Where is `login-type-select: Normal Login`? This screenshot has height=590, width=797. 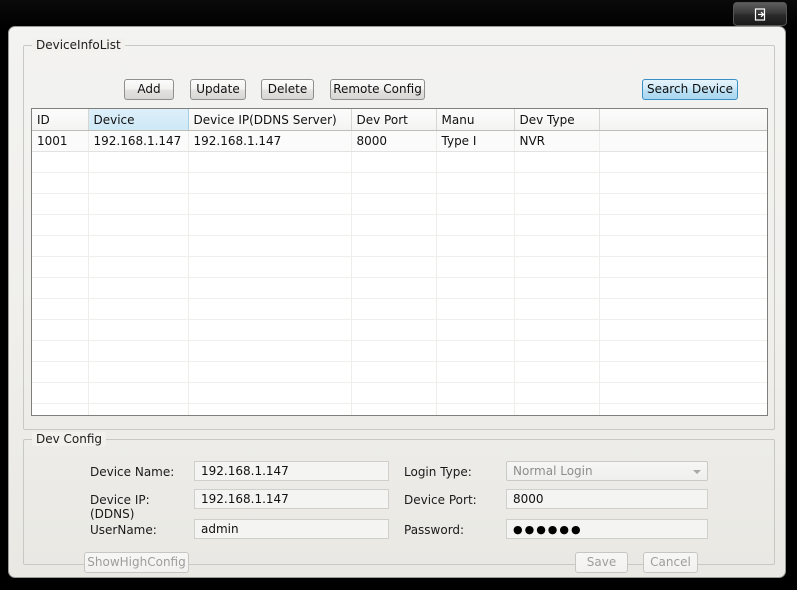
login-type-select: Normal Login is located at coordinates (607, 471).